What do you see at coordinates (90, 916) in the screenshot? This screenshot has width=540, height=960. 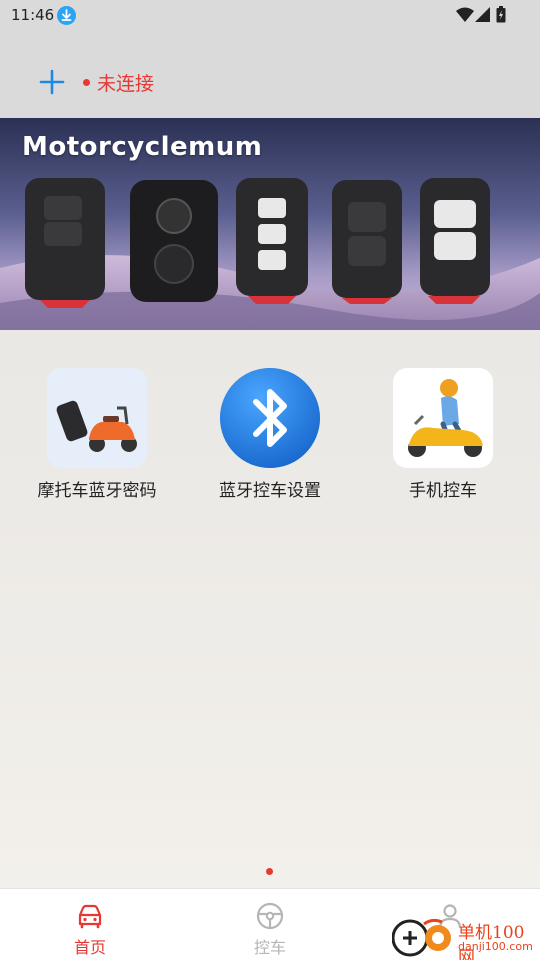 I see `car-icon` at bounding box center [90, 916].